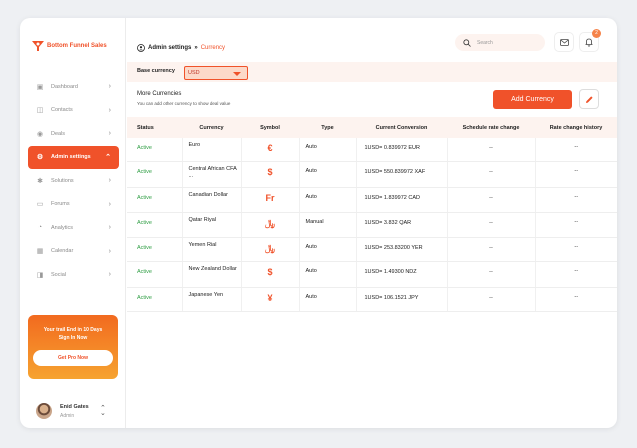 The width and height of the screenshot is (637, 448). What do you see at coordinates (73, 157) in the screenshot?
I see `sidebar-item-admin-settings: ⚙ Admin settings ⌃` at bounding box center [73, 157].